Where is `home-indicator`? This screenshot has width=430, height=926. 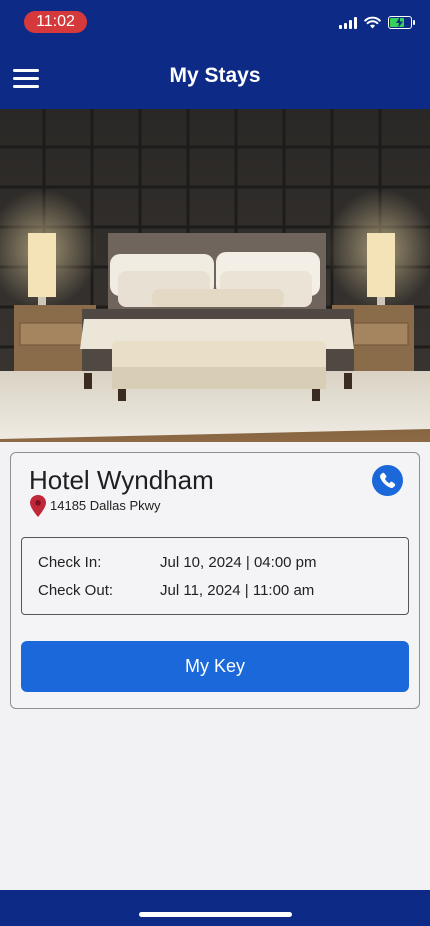
home-indicator is located at coordinates (215, 914).